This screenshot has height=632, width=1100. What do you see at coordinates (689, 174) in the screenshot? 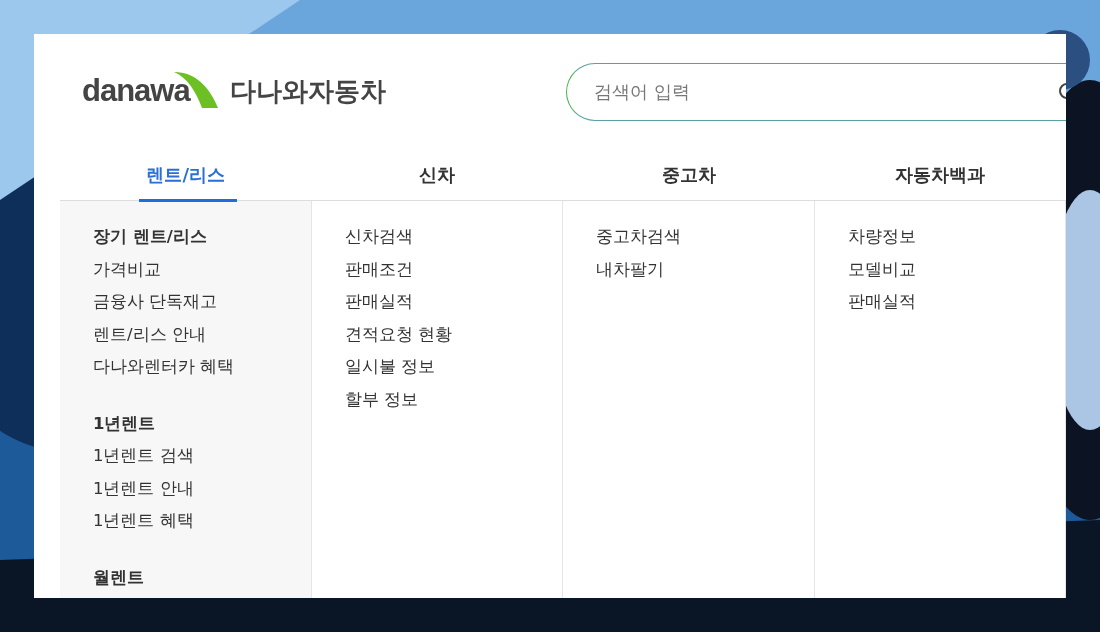
I see `nav-tab: 중고차` at bounding box center [689, 174].